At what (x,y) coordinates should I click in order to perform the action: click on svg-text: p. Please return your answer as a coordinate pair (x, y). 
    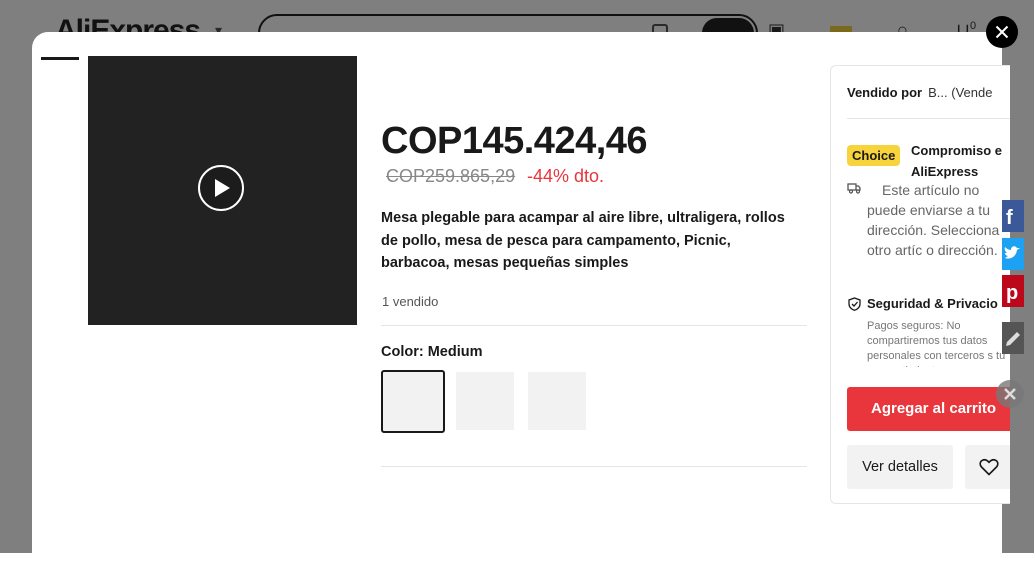
    Looking at the image, I should click on (1012, 293).